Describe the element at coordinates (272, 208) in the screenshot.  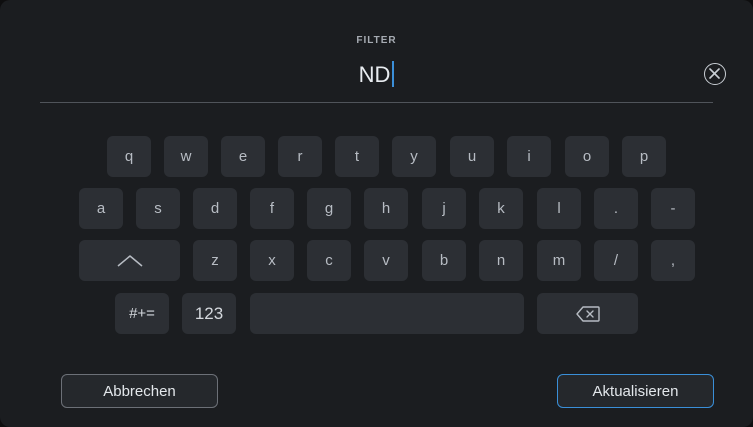
I see `key-f: f` at that location.